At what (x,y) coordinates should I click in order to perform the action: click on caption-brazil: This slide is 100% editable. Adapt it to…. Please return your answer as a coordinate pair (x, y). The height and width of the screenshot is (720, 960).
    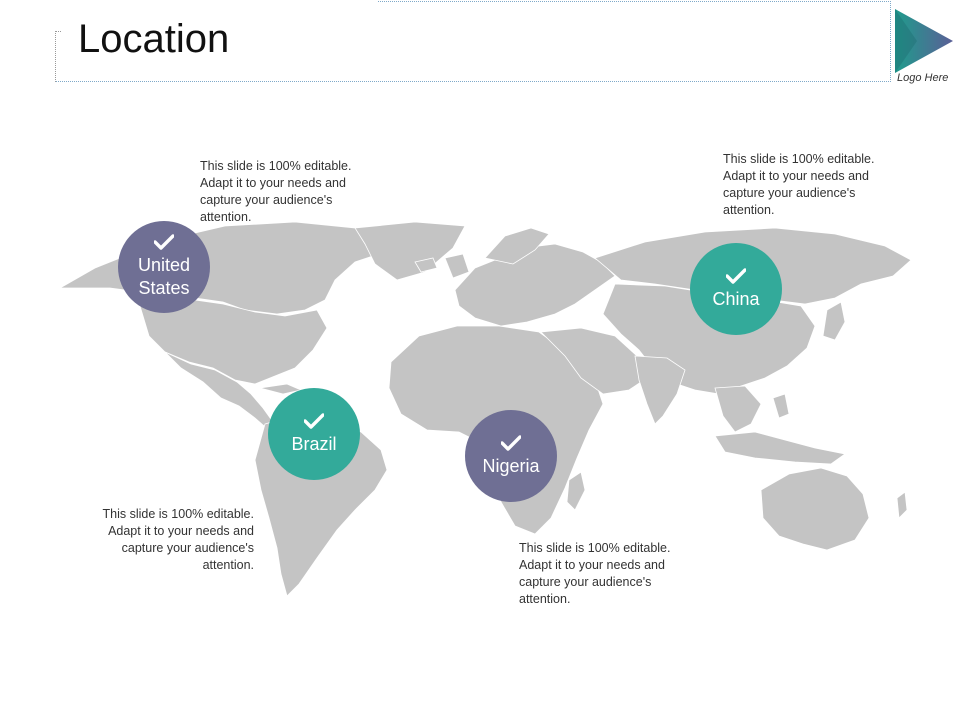
    Looking at the image, I should click on (178, 539).